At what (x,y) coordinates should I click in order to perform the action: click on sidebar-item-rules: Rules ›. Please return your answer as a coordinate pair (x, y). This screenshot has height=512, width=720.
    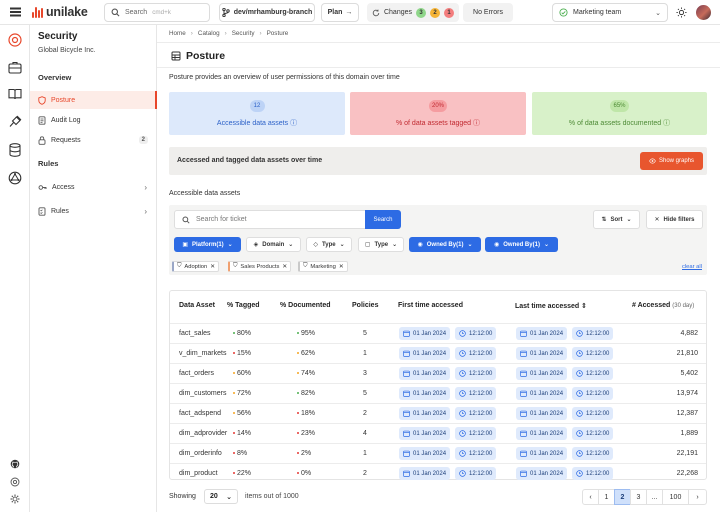
    Looking at the image, I should click on (93, 211).